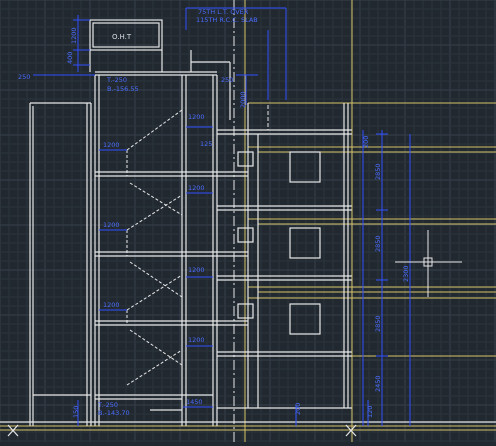  Describe the element at coordinates (378, 323) in the screenshot. I see `dim-floor-2850-c: 2850` at that location.